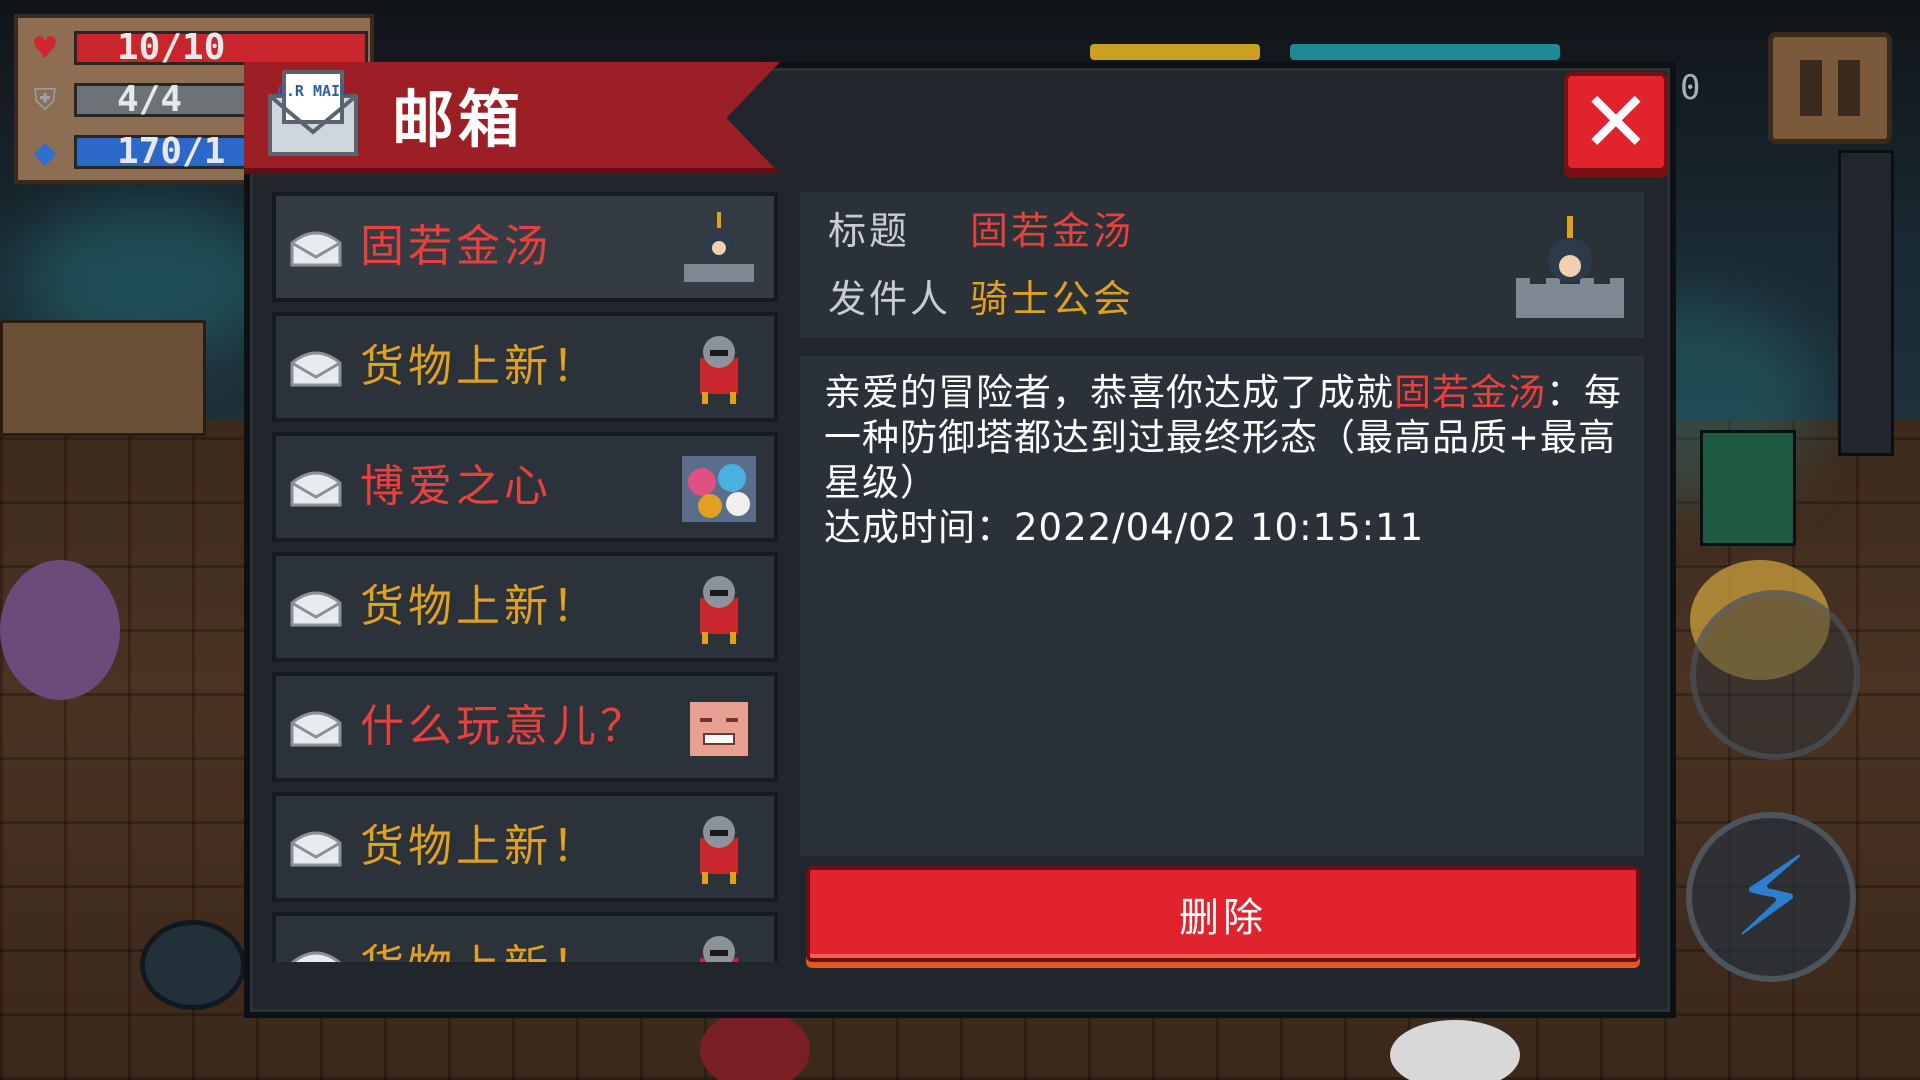 This screenshot has height=1080, width=1920. Describe the element at coordinates (1866, 303) in the screenshot. I see `pillar-decoration` at that location.